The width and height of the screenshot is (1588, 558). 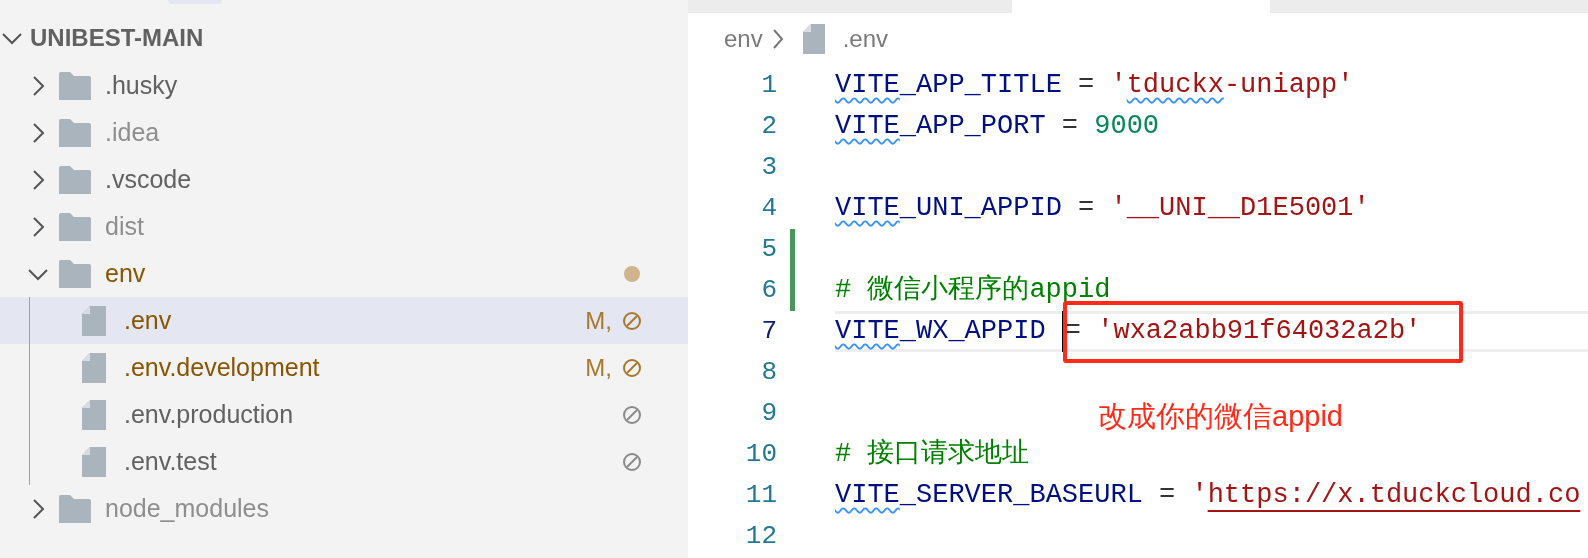 What do you see at coordinates (760, 454) in the screenshot?
I see `line-number: 10` at bounding box center [760, 454].